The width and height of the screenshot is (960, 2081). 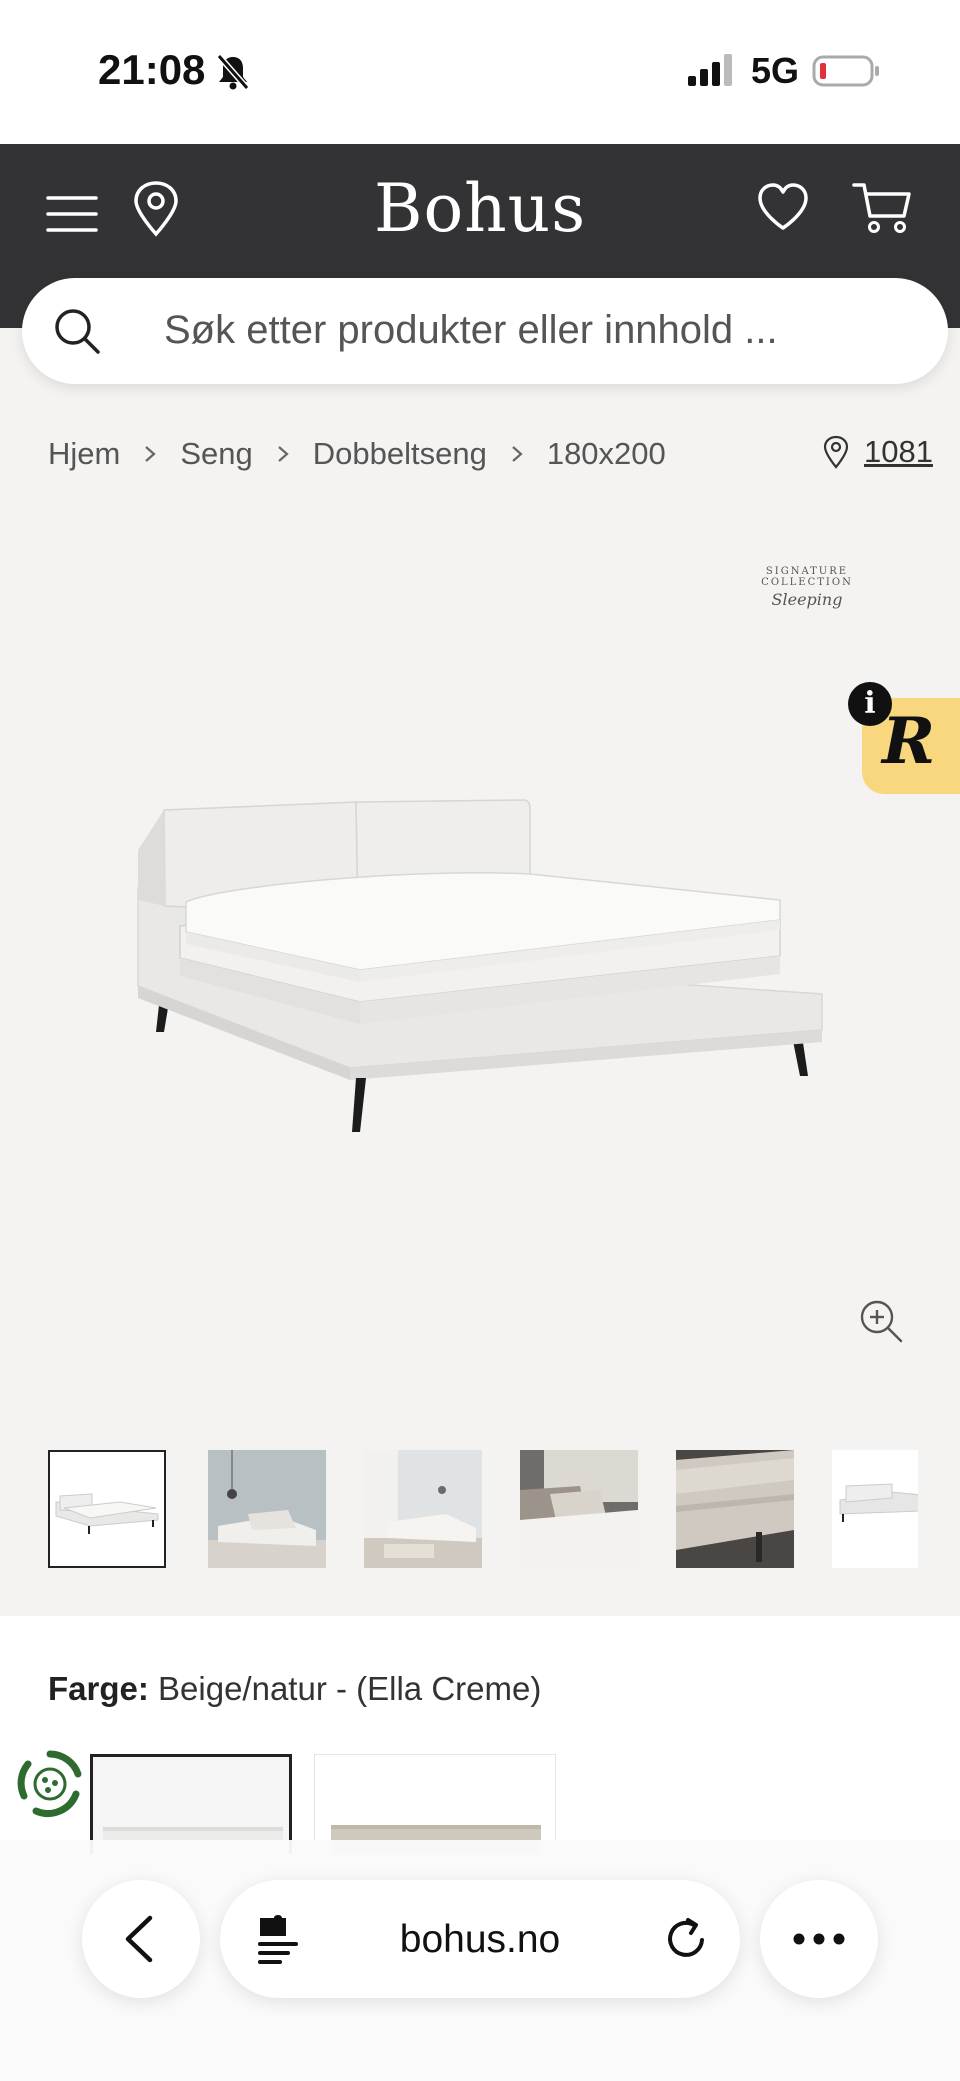 I want to click on color-swatch-selected, so click(x=191, y=1804).